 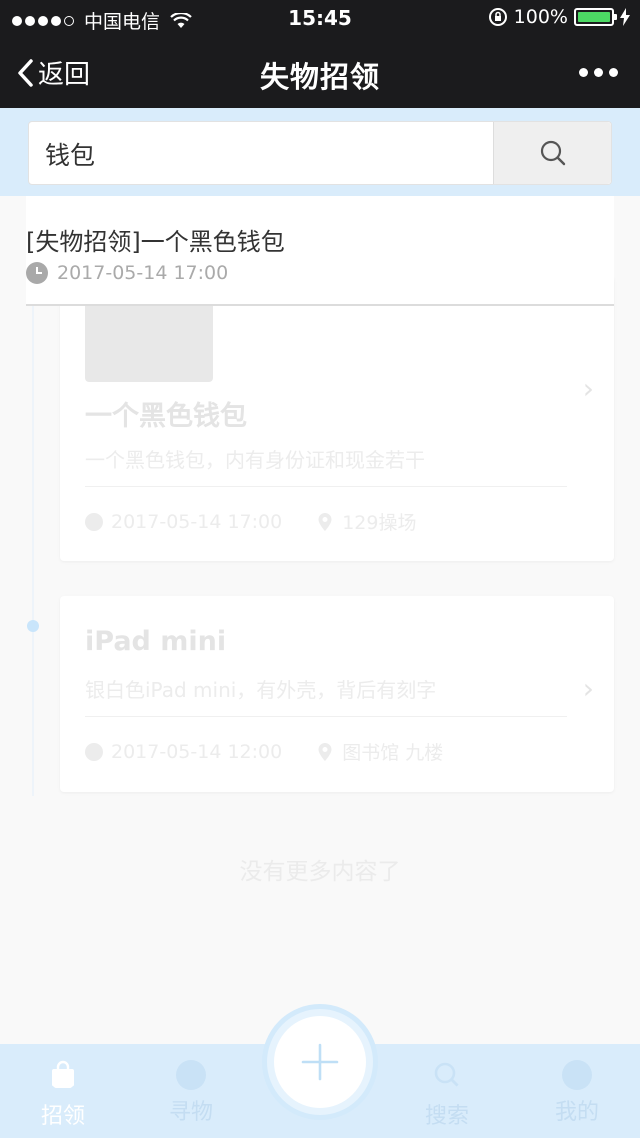 I want to click on bag-icon, so click(x=63, y=1074).